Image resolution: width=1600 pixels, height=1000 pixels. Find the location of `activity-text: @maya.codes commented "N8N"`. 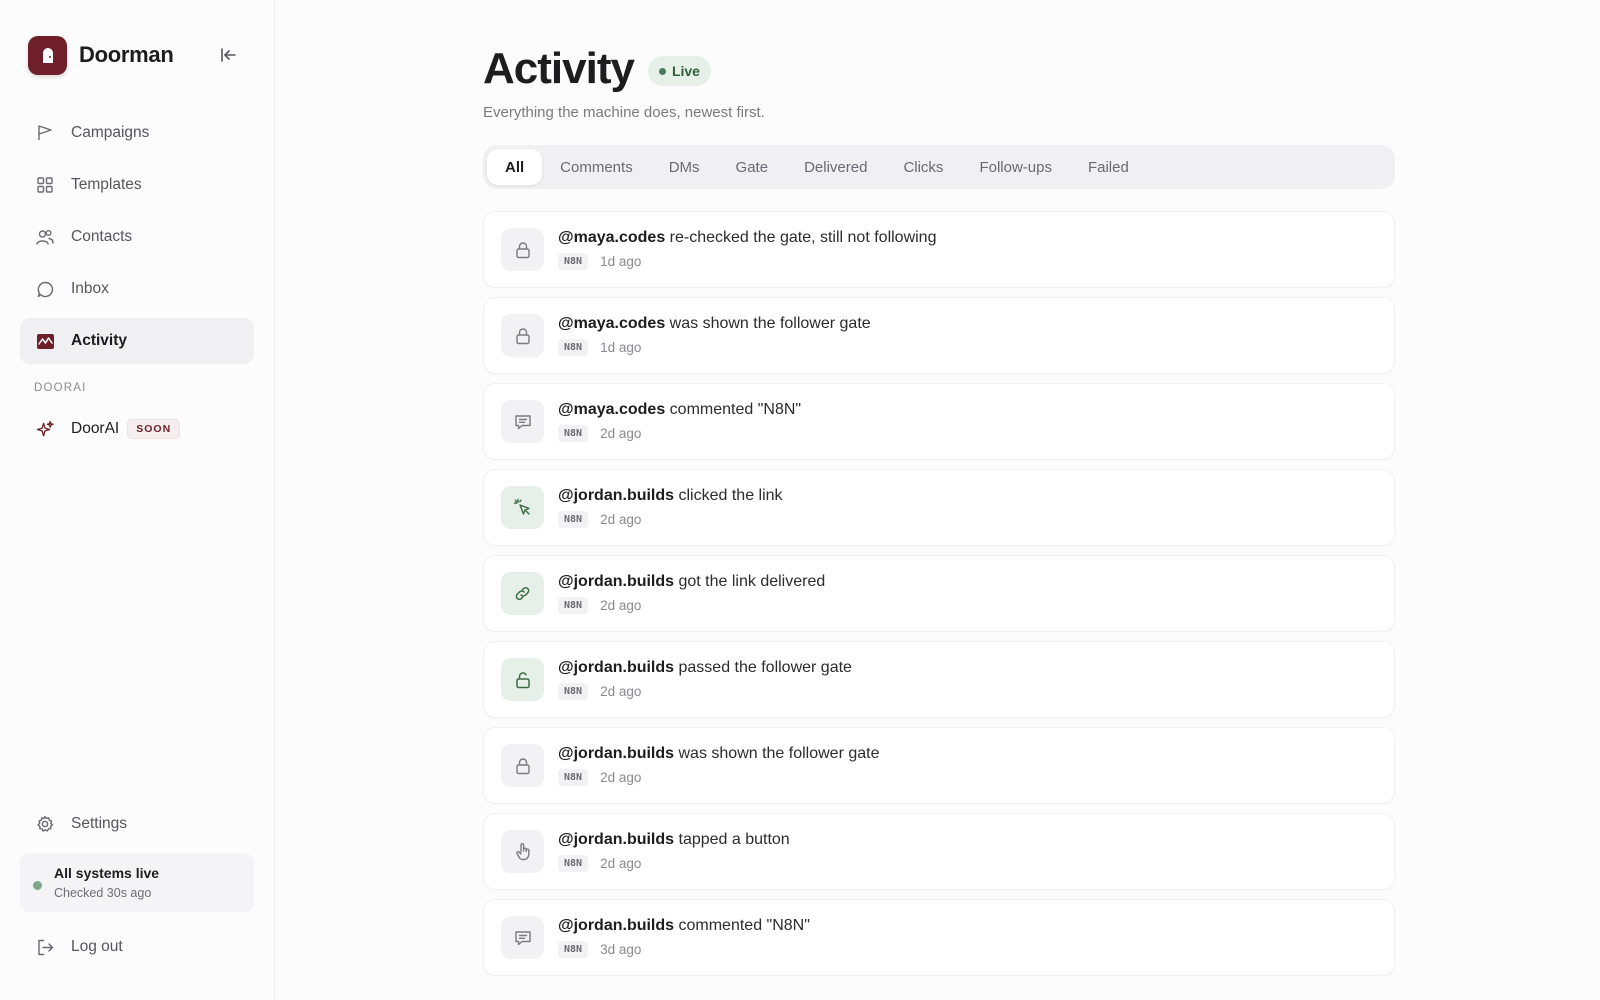

activity-text: @maya.codes commented "N8N" is located at coordinates (679, 410).